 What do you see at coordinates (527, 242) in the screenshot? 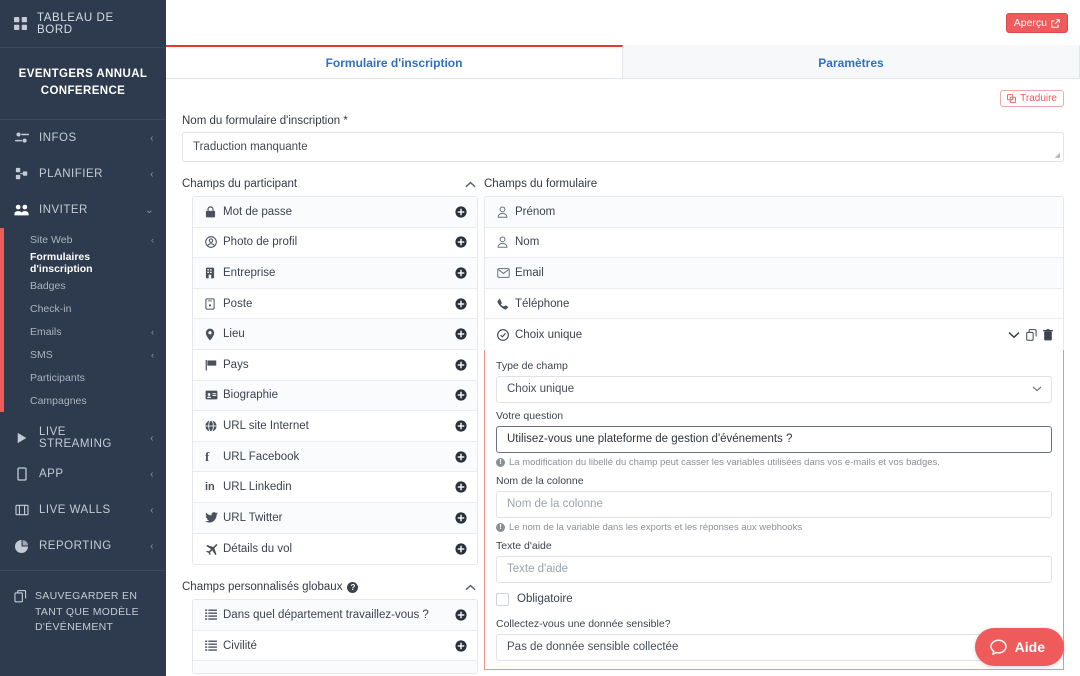
I see `list-item-label: Nom` at bounding box center [527, 242].